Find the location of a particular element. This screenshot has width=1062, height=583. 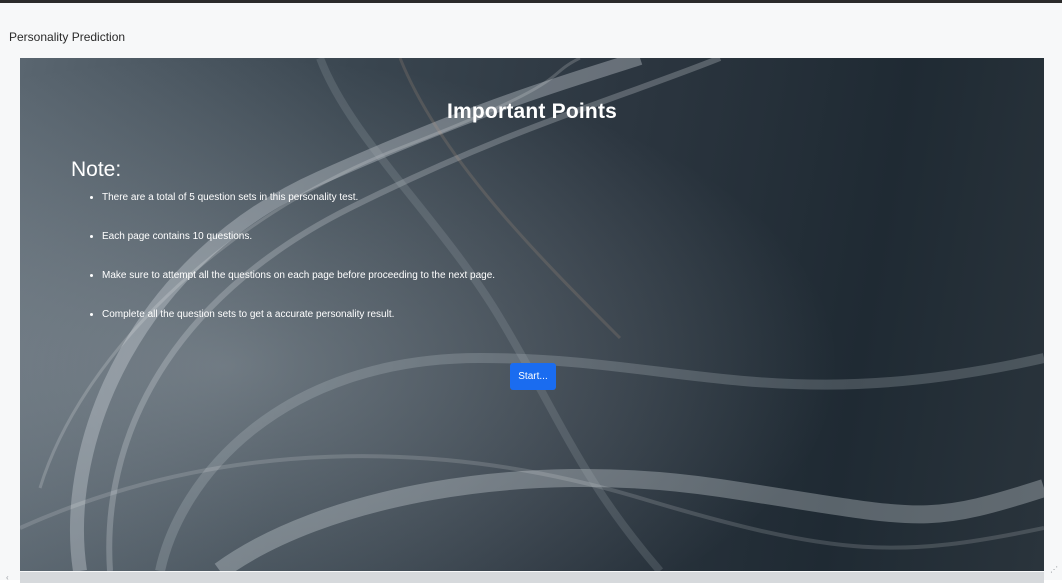

list-item: Each page contains 10 questions. is located at coordinates (298, 237).